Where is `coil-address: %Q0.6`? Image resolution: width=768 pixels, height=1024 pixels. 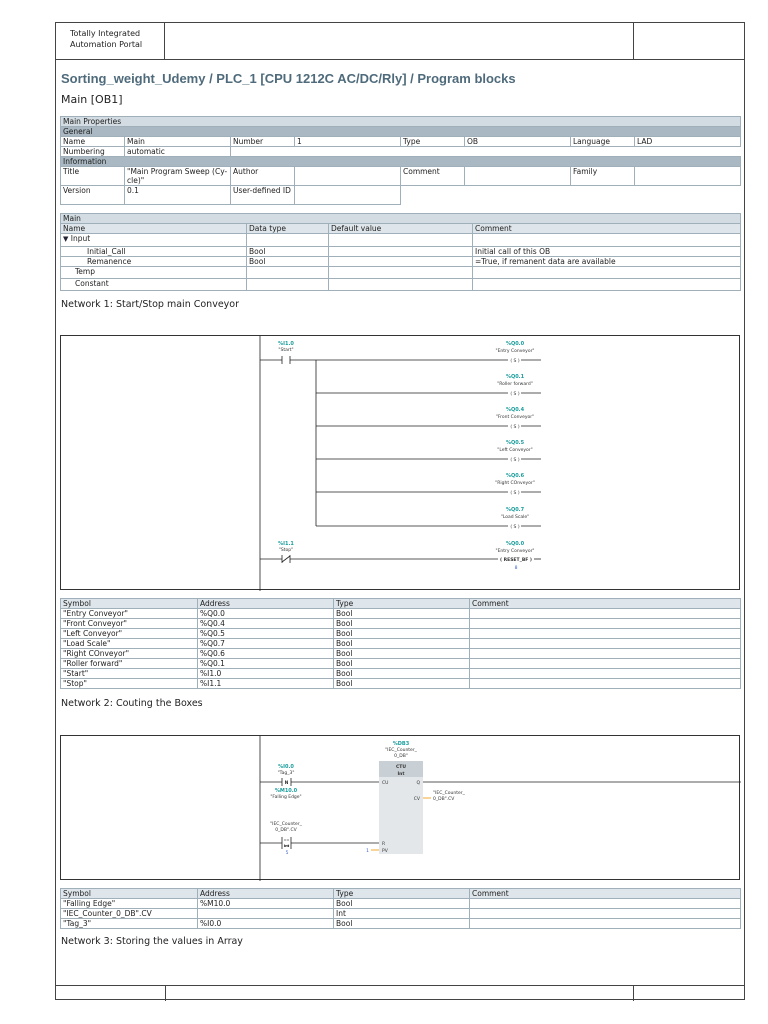 coil-address: %Q0.6 is located at coordinates (515, 476).